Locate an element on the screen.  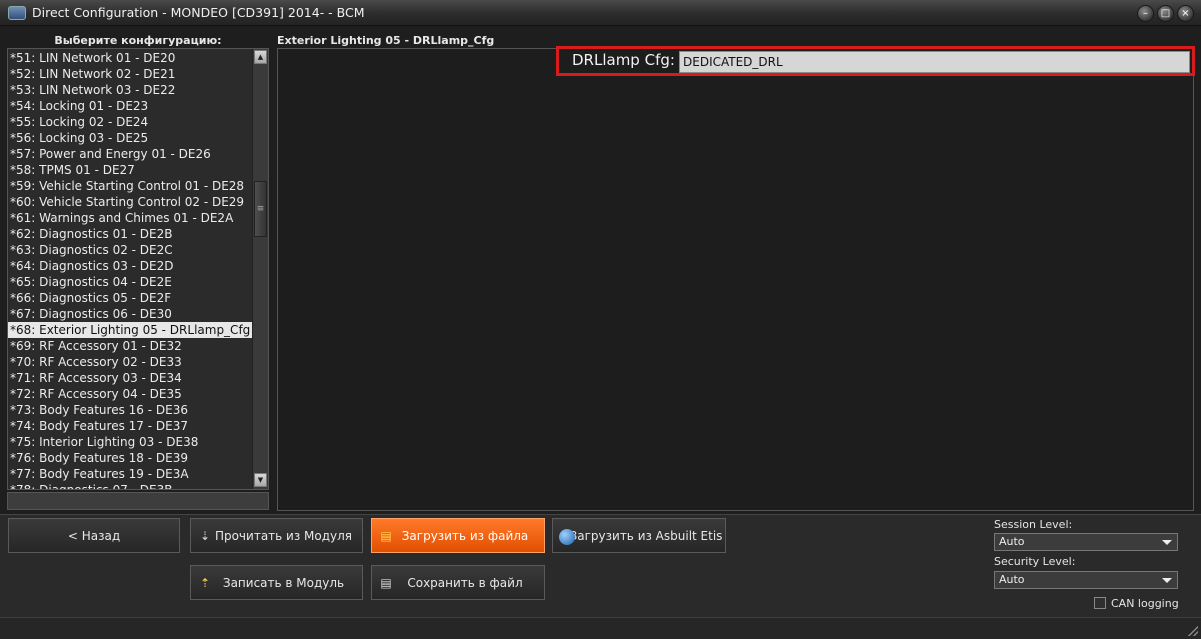
config-list-item: *54: Locking 01 - DE23 is located at coordinates (130, 106).